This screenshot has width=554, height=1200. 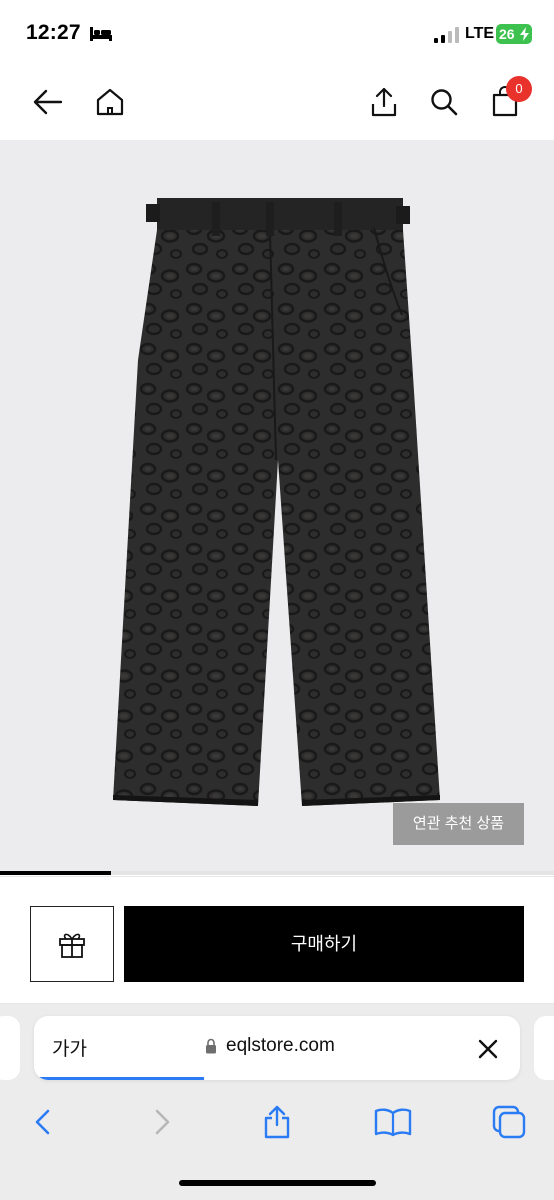 I want to click on tabs-button, so click(x=509, y=1122).